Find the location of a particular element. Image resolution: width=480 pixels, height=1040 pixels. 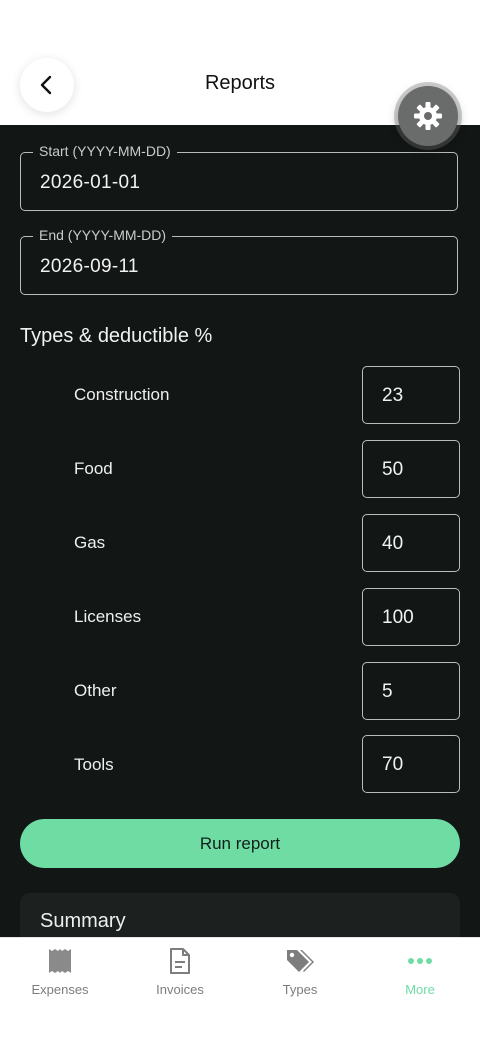

tab-label: More is located at coordinates (420, 989).